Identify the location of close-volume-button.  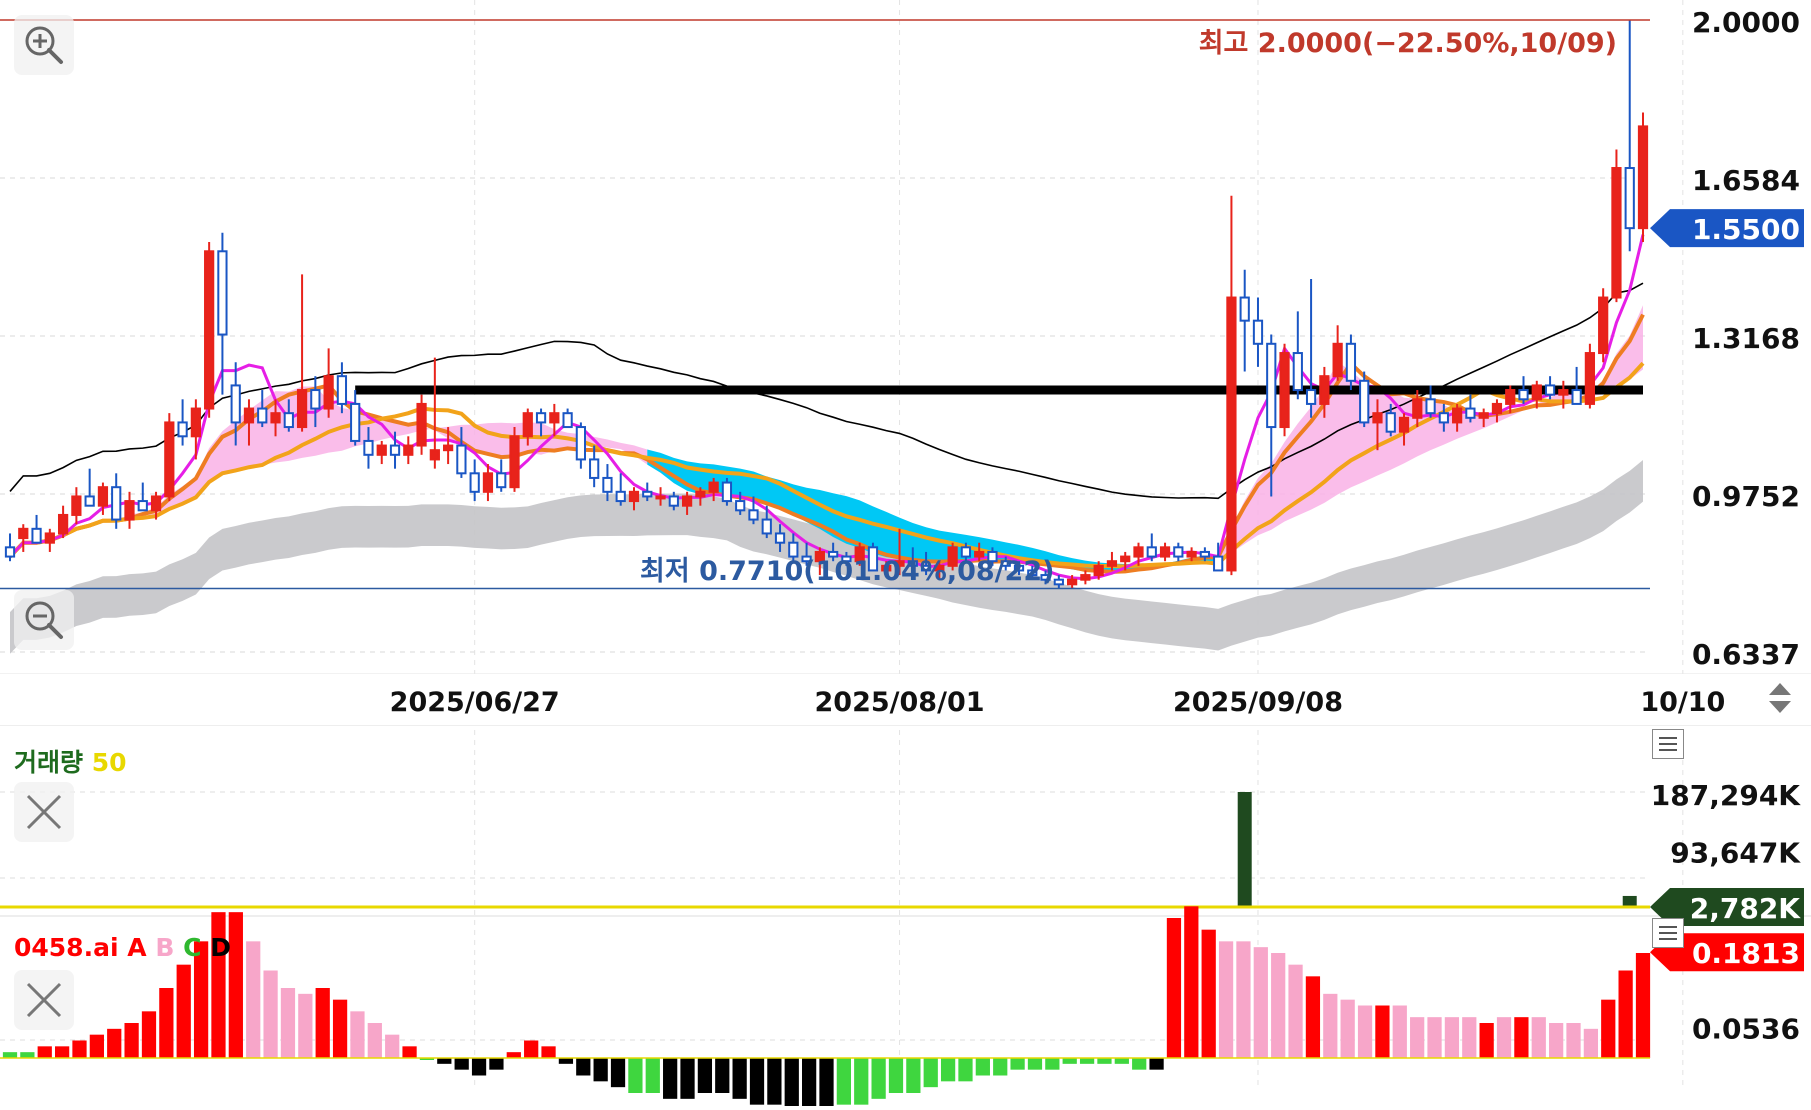
(44, 812).